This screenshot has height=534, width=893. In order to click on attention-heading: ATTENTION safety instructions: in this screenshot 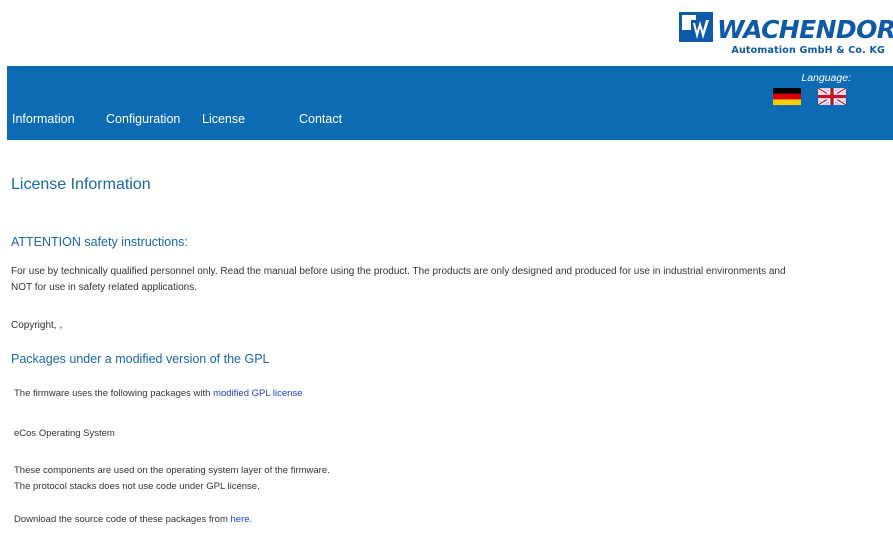, I will do `click(99, 242)`.